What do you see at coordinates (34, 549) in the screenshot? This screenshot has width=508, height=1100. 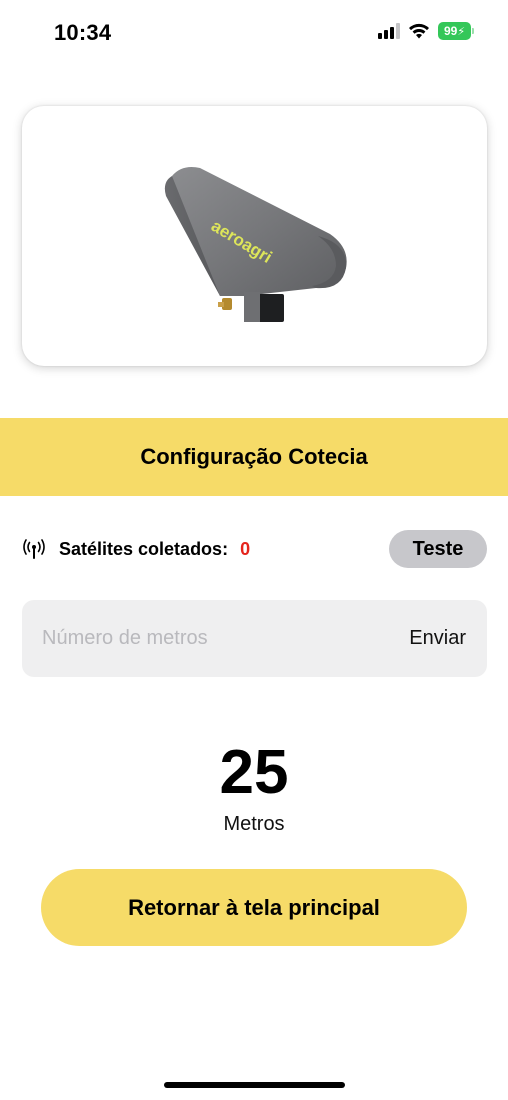 I see `antenna-icon` at bounding box center [34, 549].